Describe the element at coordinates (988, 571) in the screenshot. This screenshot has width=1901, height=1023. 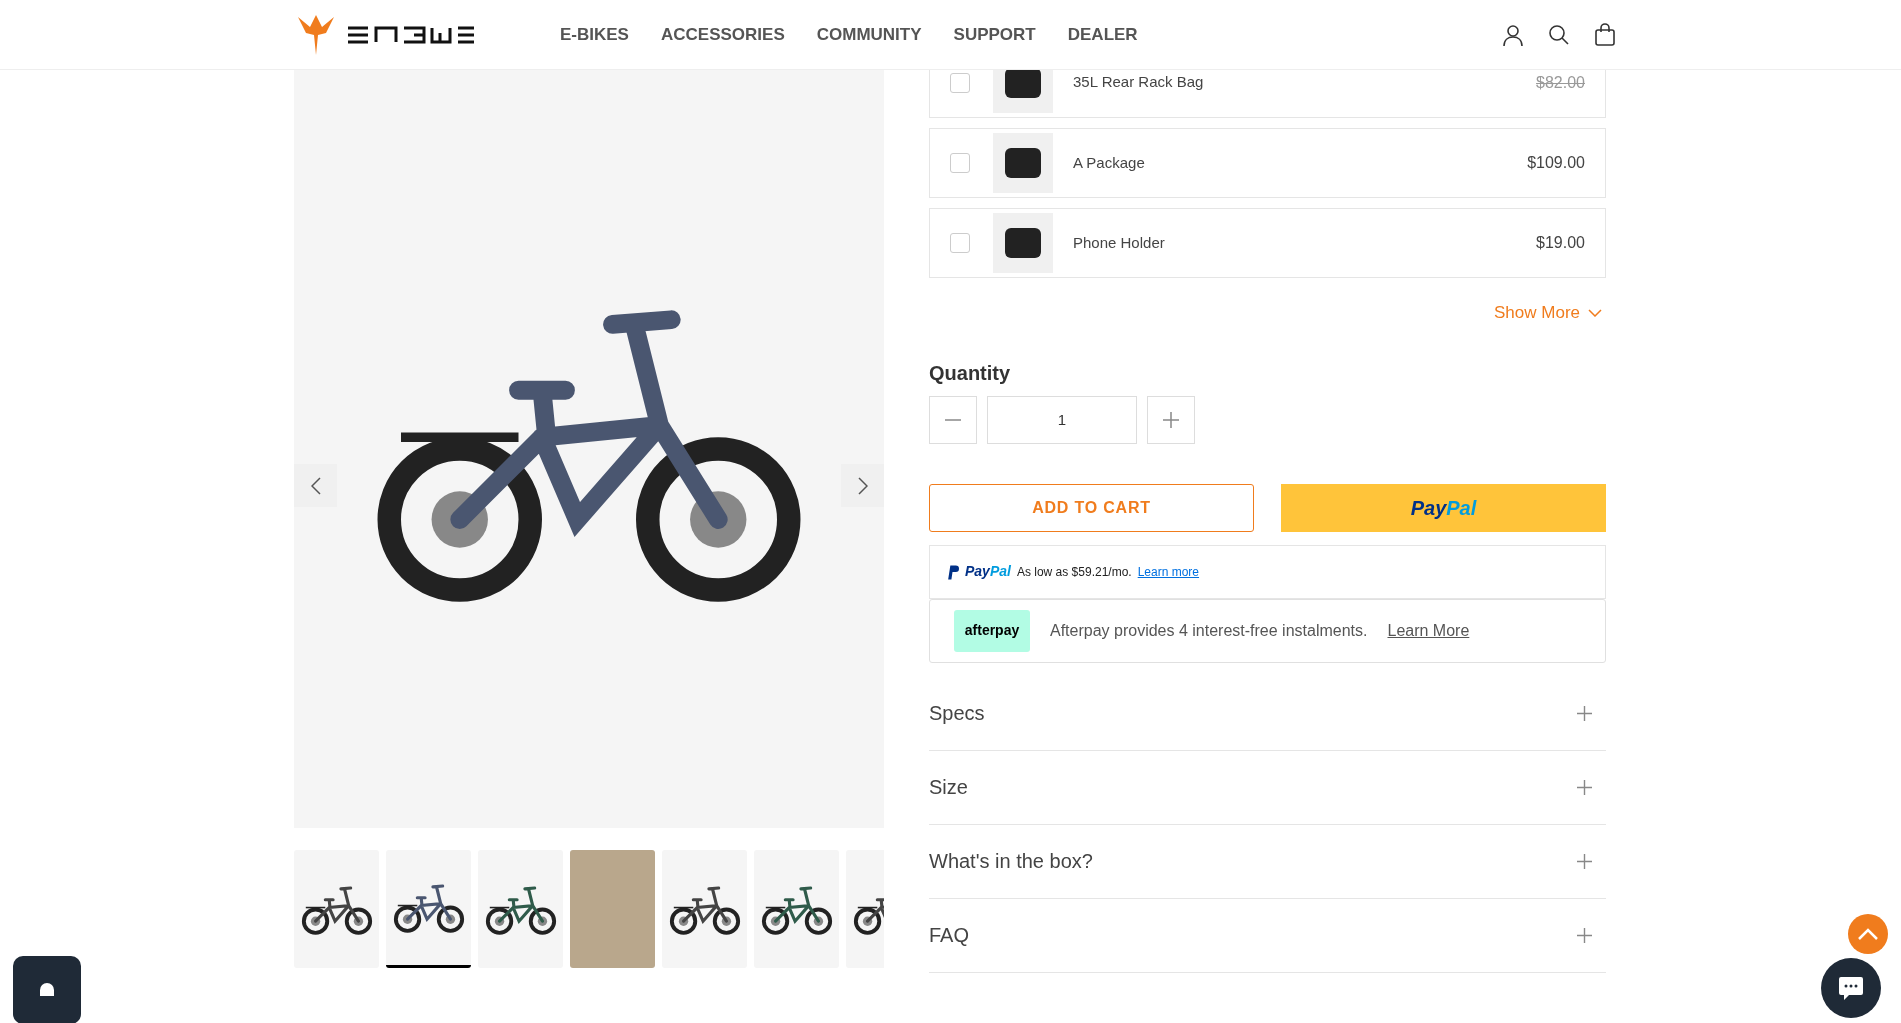
I see `paypal-wordmark: PayPal` at that location.